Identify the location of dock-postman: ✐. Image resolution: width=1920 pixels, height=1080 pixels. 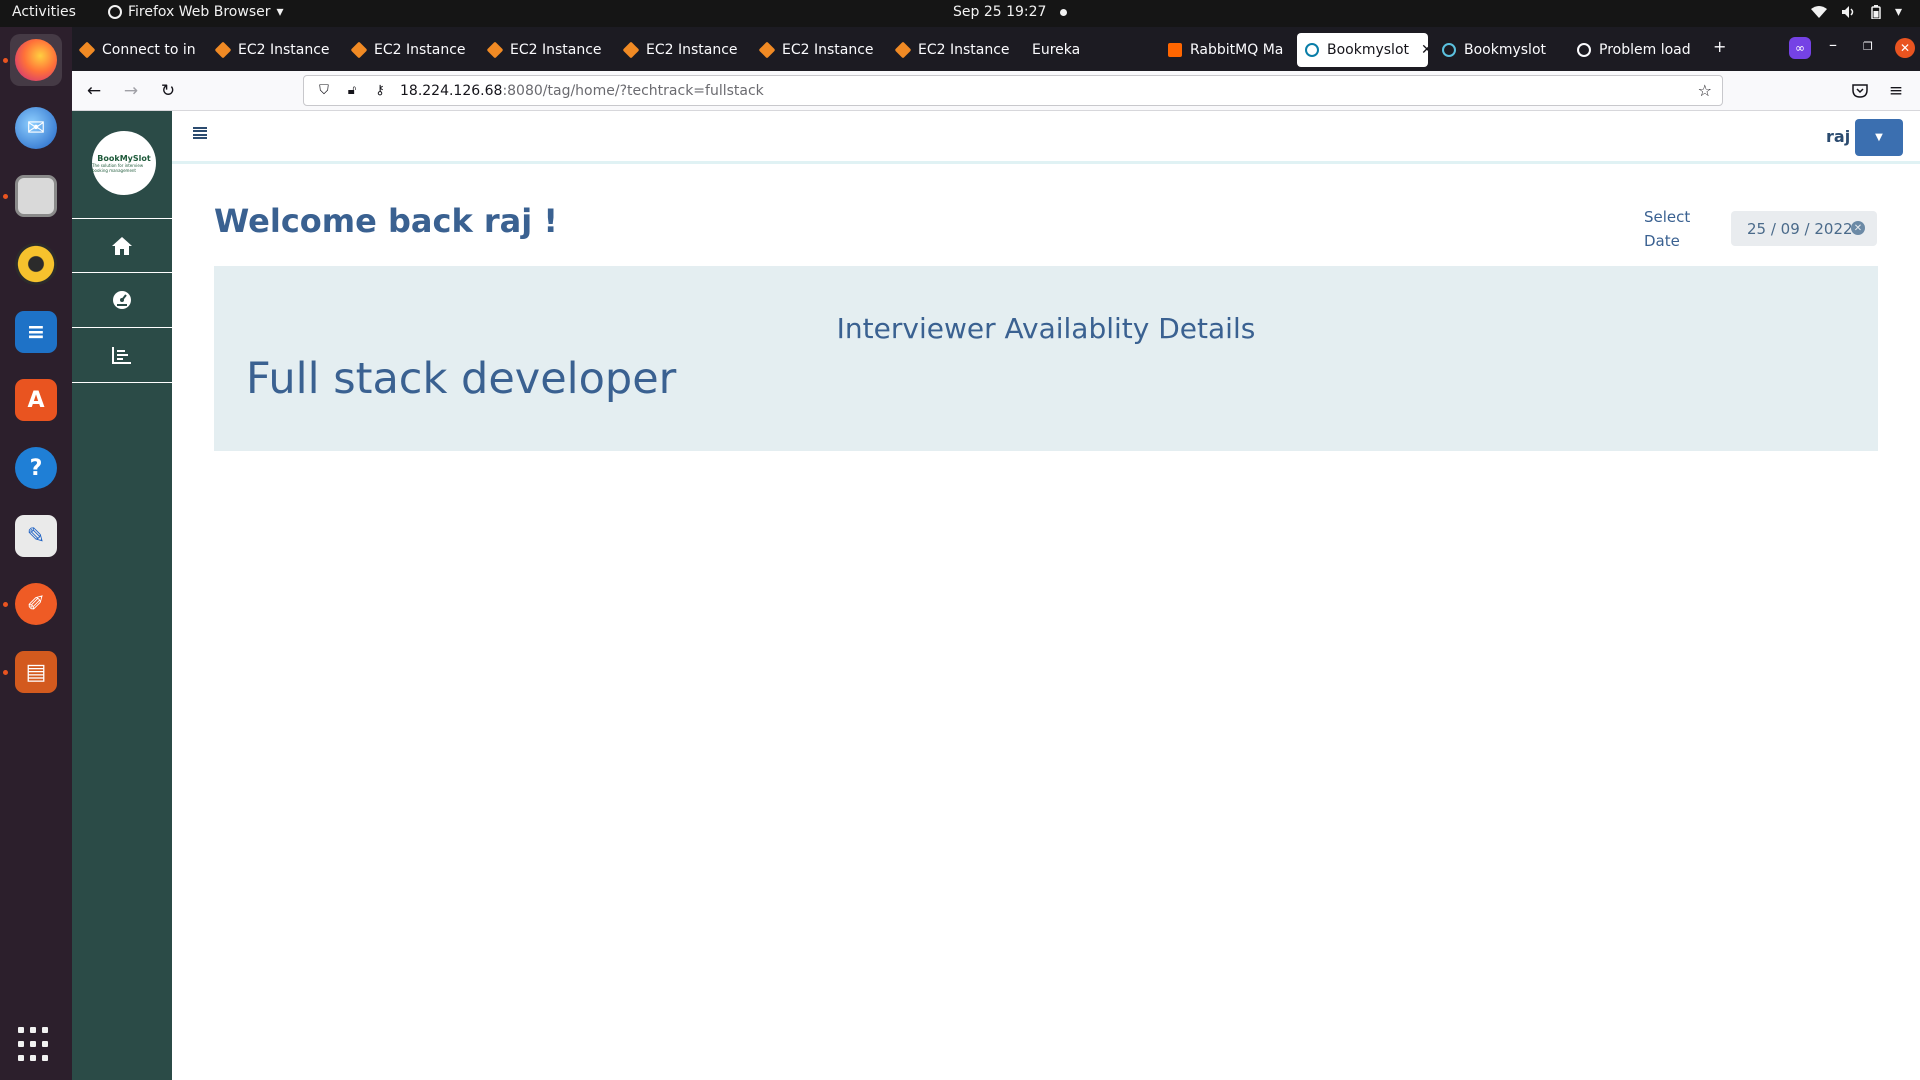
(36, 604).